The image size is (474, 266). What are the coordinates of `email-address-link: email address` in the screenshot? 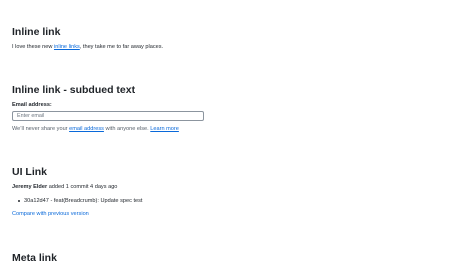 It's located at (86, 129).